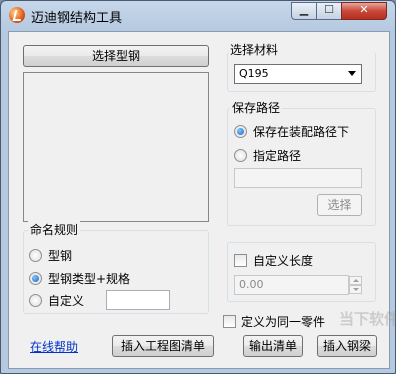 This screenshot has height=374, width=396. I want to click on material-select-value: Q195, so click(254, 73).